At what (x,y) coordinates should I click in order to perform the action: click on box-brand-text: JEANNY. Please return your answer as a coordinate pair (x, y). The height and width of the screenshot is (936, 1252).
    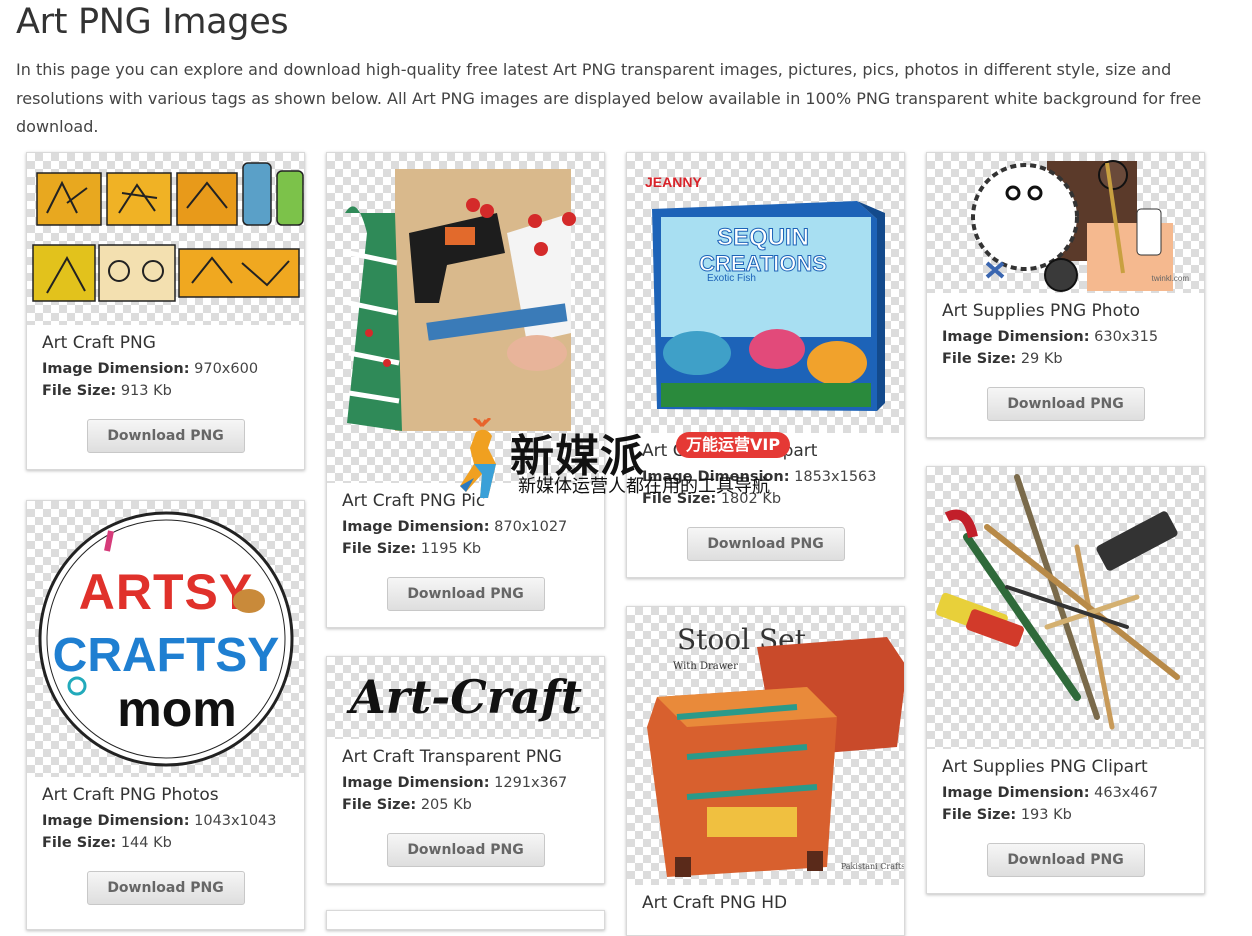
    Looking at the image, I should click on (673, 182).